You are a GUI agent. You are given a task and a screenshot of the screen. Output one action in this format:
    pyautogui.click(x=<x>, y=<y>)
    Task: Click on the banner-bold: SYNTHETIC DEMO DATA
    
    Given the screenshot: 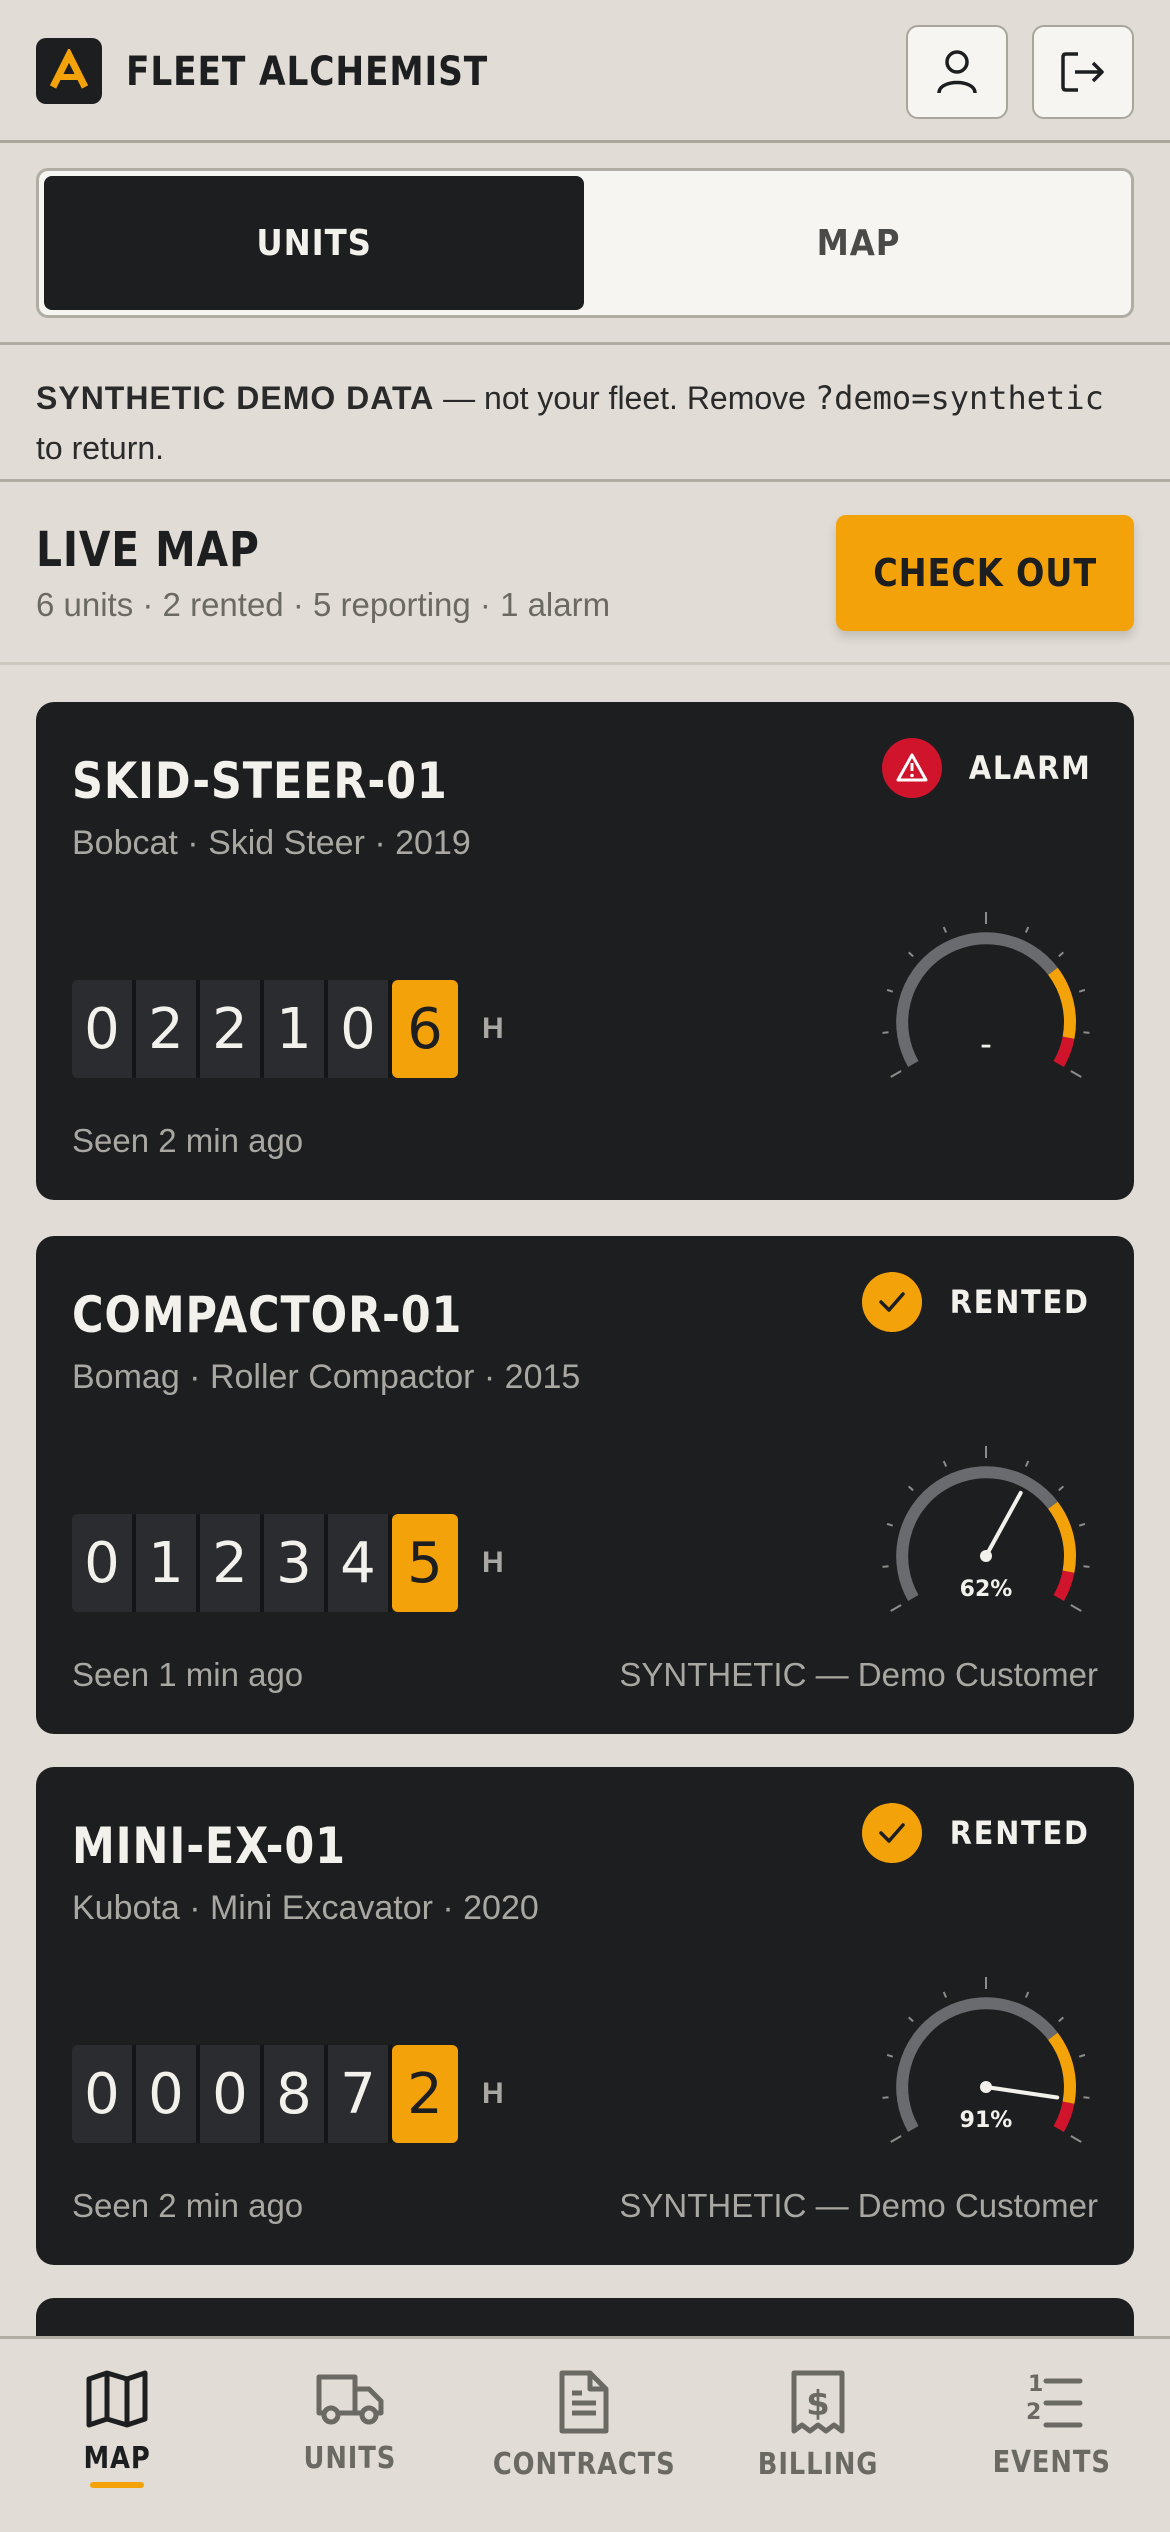 What is the action you would take?
    pyautogui.click(x=235, y=398)
    